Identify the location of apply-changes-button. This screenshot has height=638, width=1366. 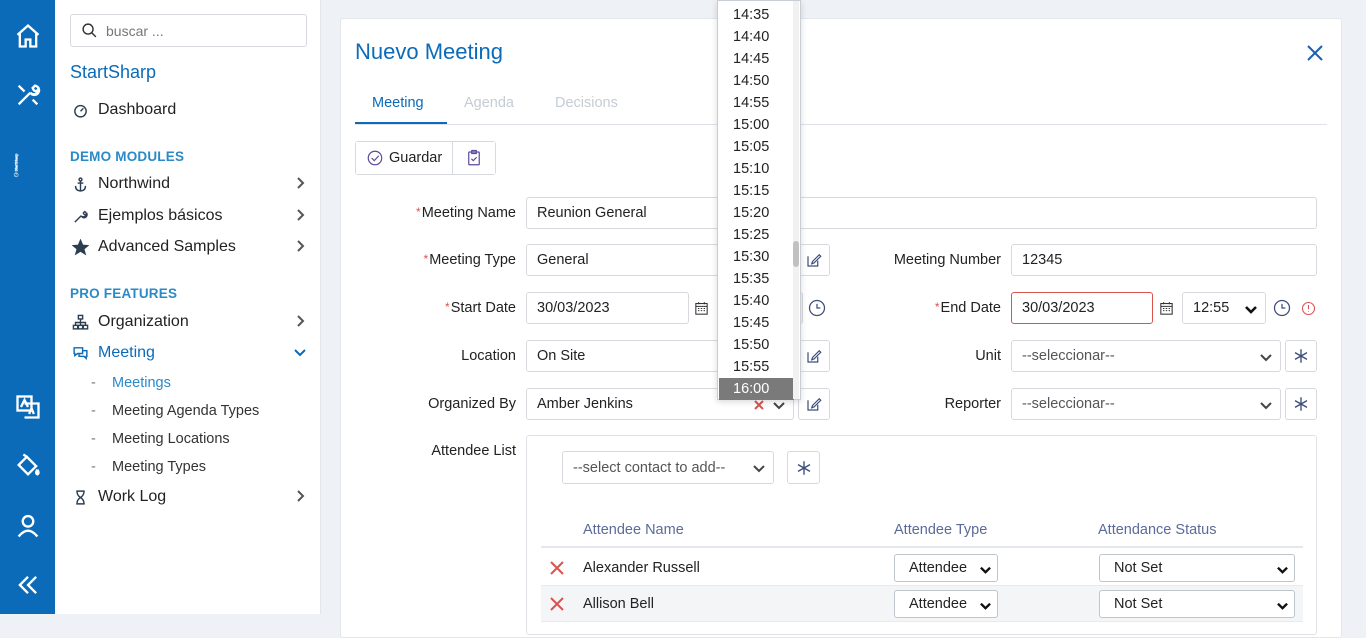
(474, 158).